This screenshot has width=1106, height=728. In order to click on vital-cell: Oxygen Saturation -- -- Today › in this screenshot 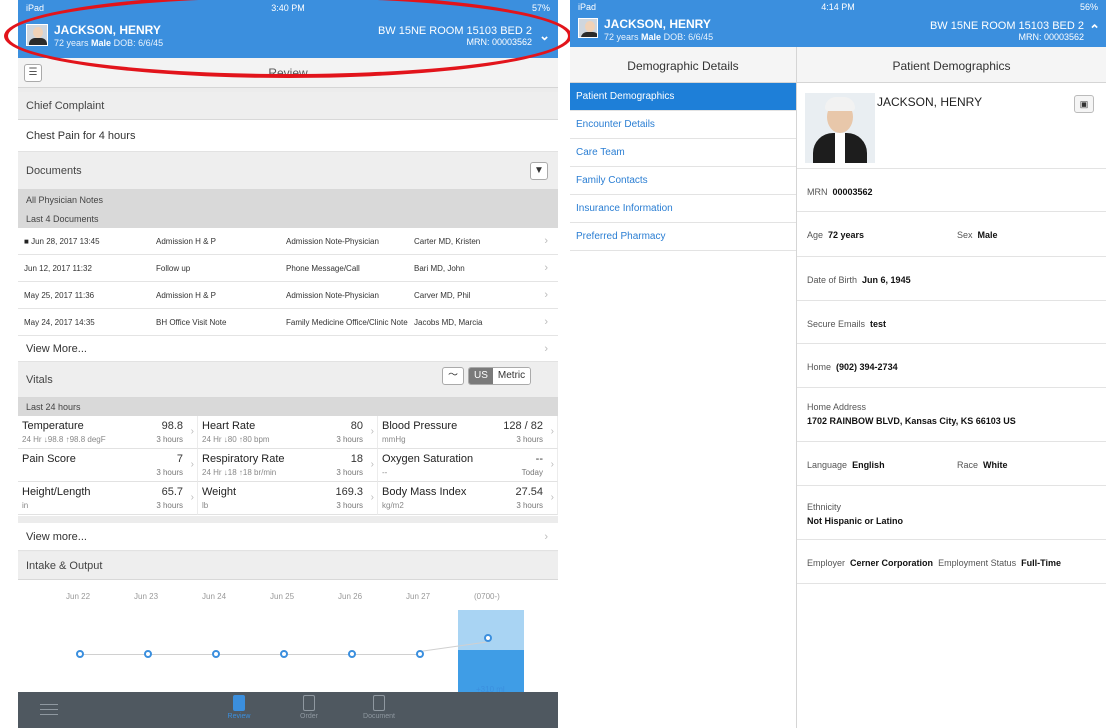, I will do `click(468, 465)`.